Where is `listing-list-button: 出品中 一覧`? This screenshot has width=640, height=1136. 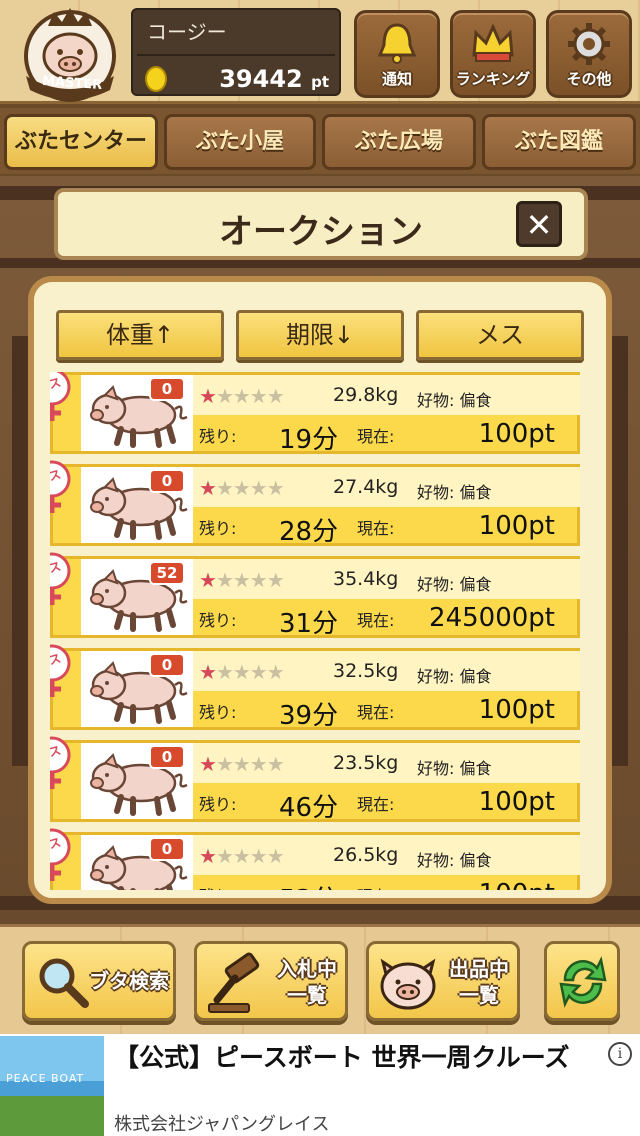 listing-list-button: 出品中 一覧 is located at coordinates (443, 981).